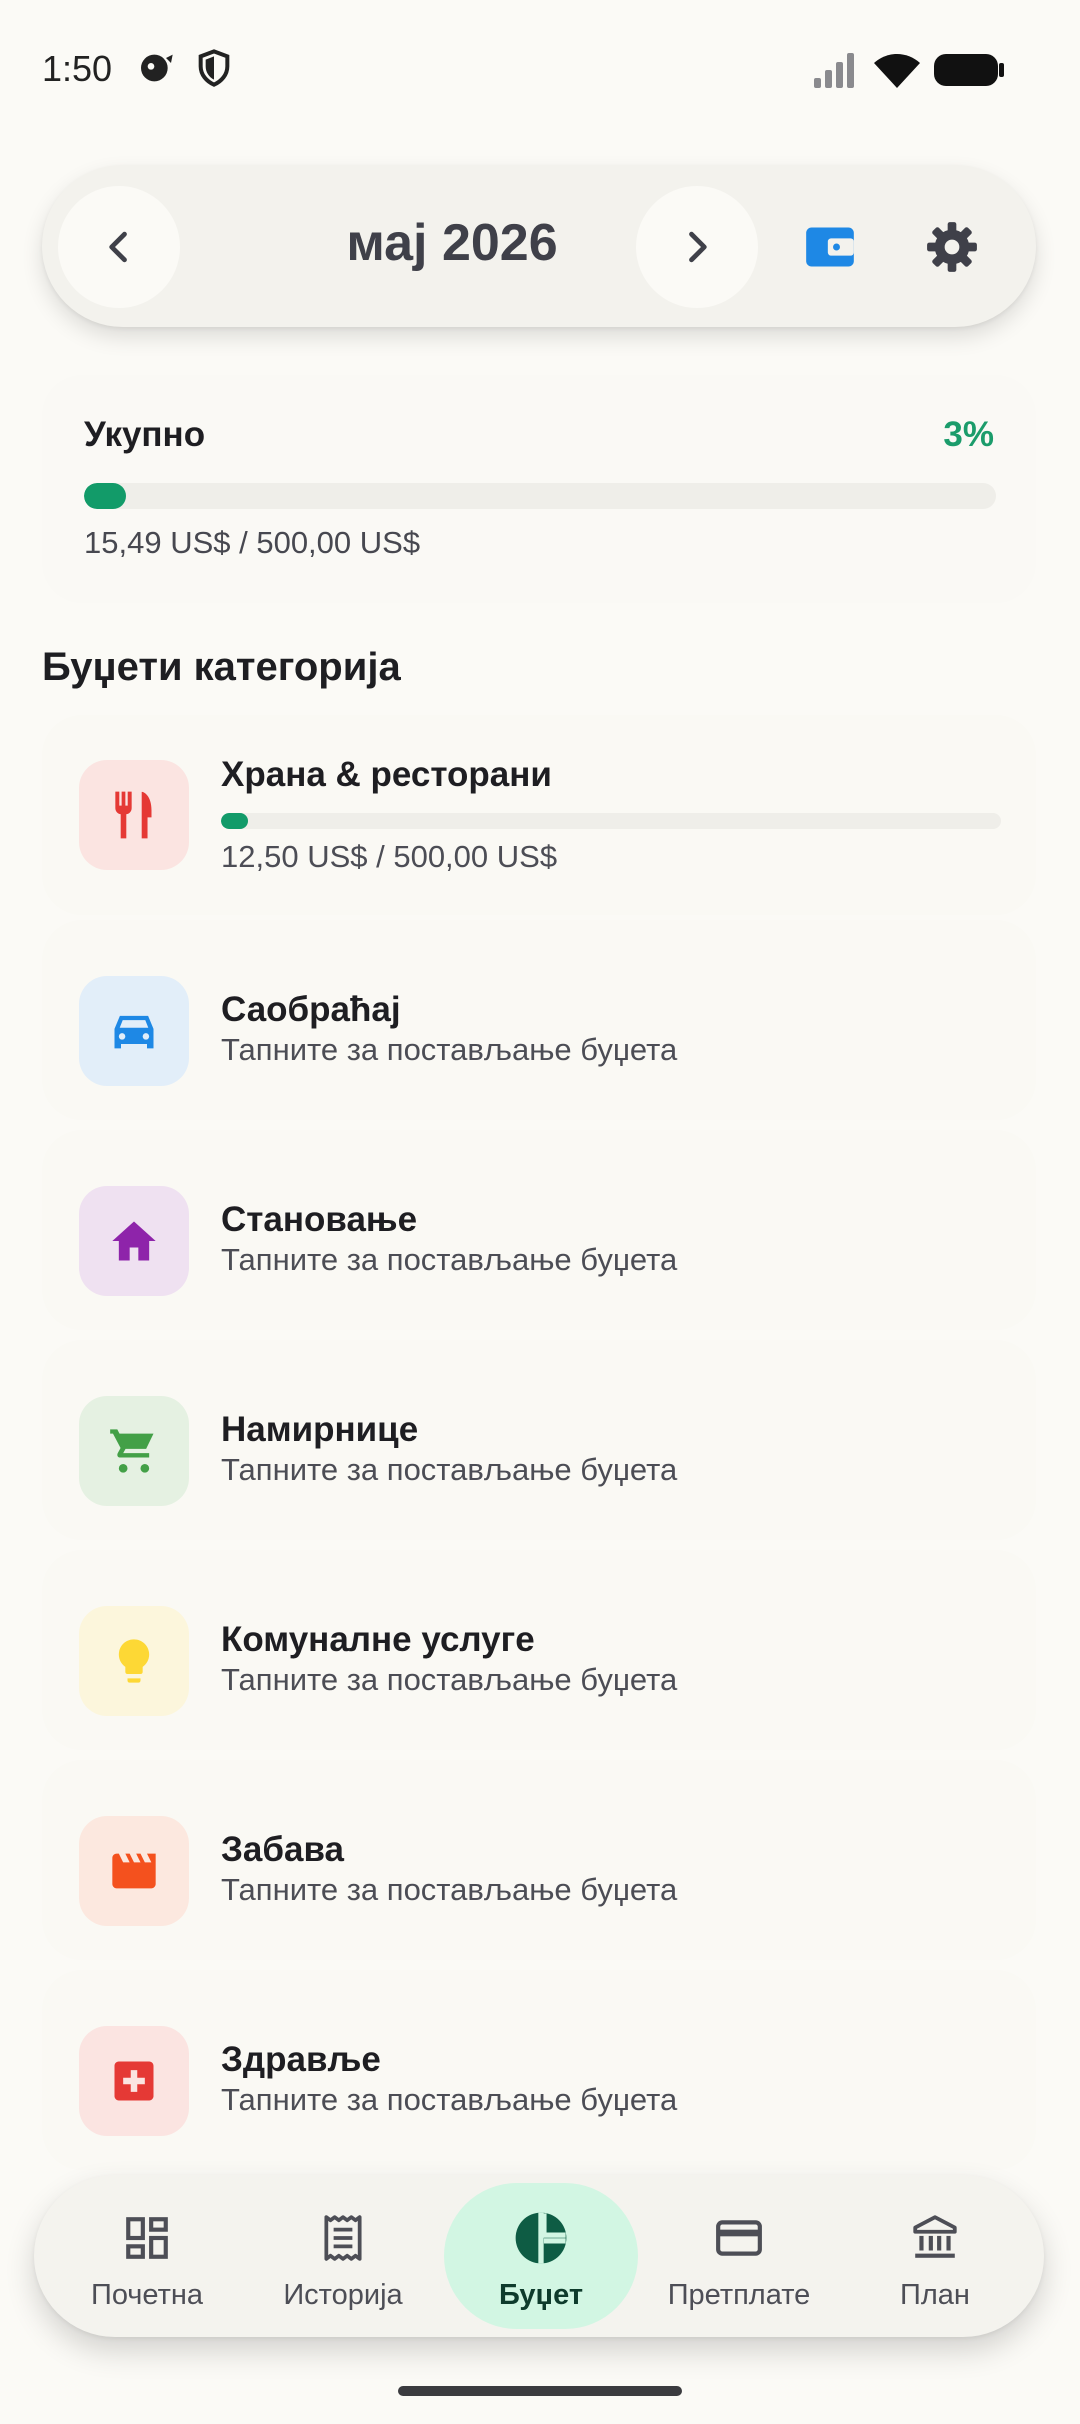 The height and width of the screenshot is (2424, 1080). What do you see at coordinates (539, 1020) in the screenshot?
I see `category-row-transport: Саобраћај Тапните за постављање буџета` at bounding box center [539, 1020].